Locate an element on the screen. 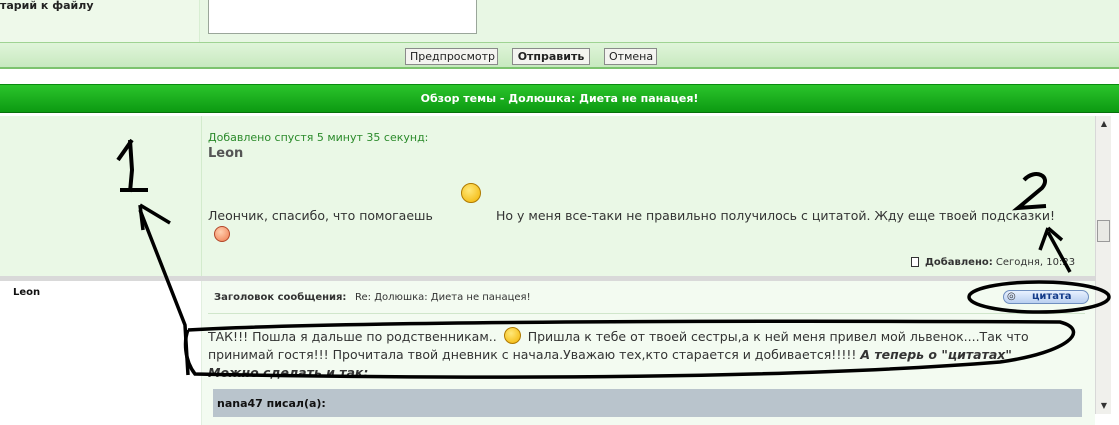 The image size is (1119, 425). scrollbar-thumb is located at coordinates (1103, 231).